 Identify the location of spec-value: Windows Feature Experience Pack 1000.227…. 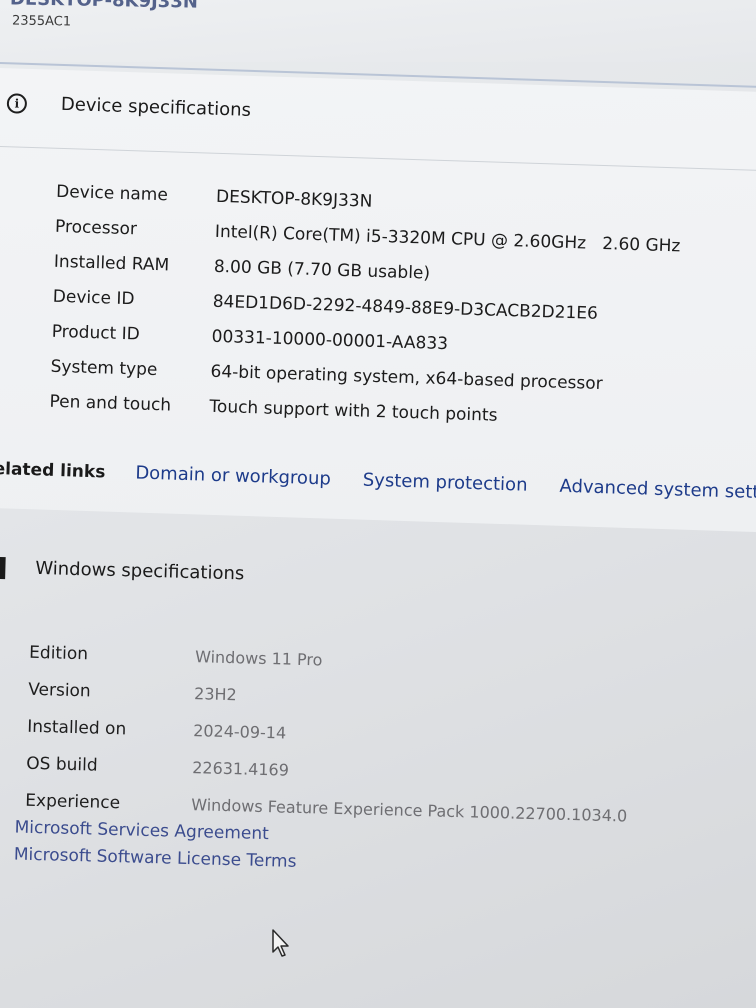
(409, 810).